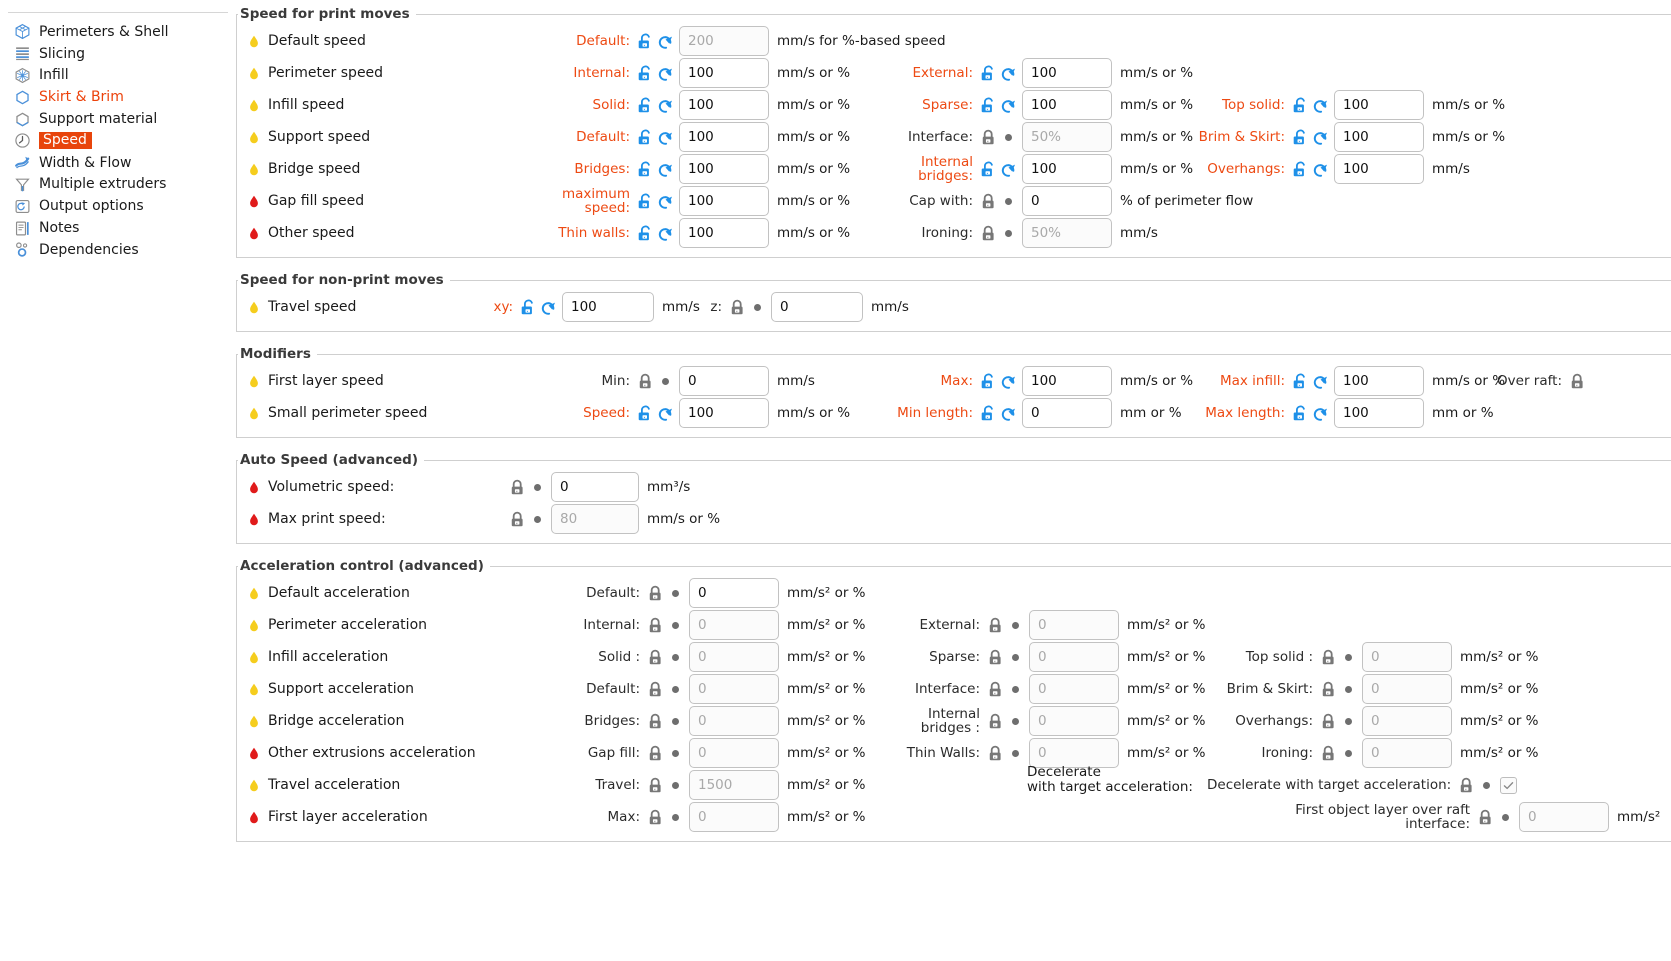  I want to click on sidebar-item-dependencies: Dependencies, so click(118, 250).